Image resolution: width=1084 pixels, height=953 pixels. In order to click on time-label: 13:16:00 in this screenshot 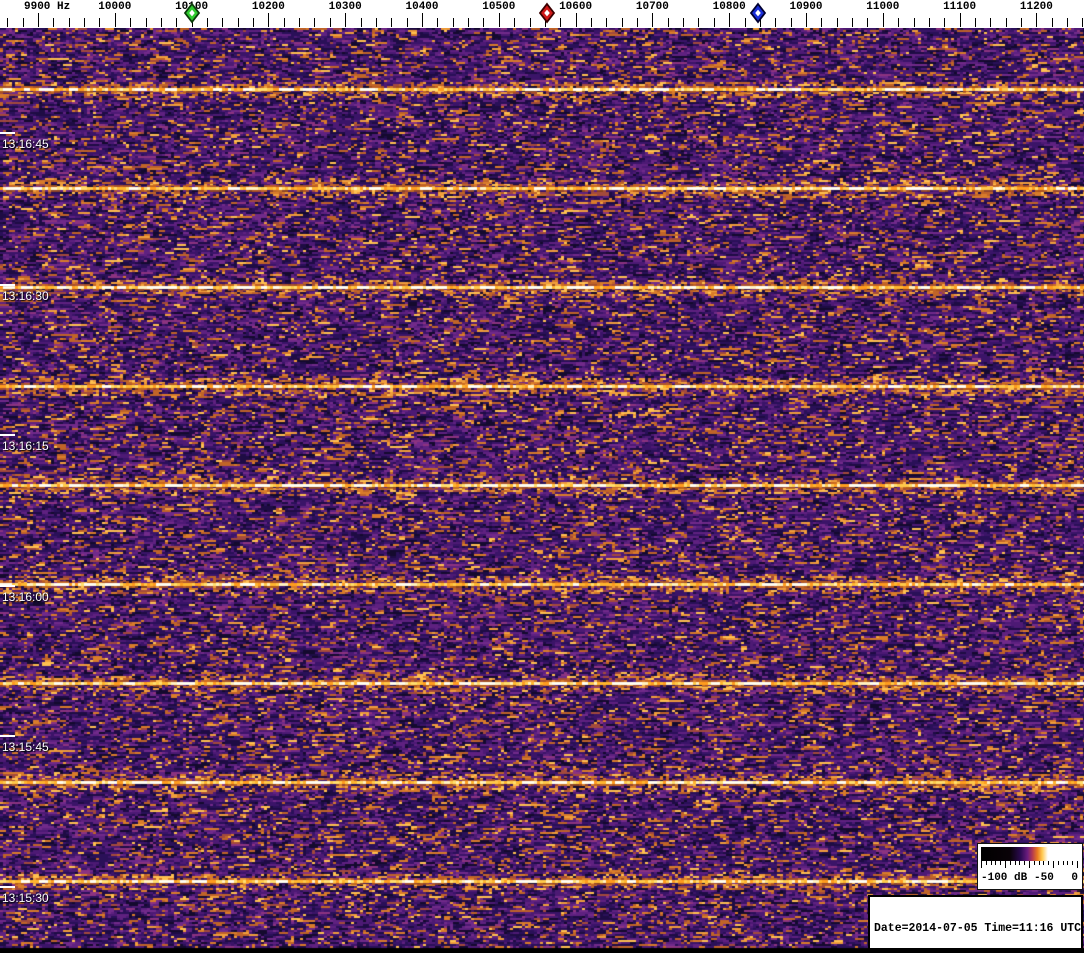, I will do `click(25, 597)`.